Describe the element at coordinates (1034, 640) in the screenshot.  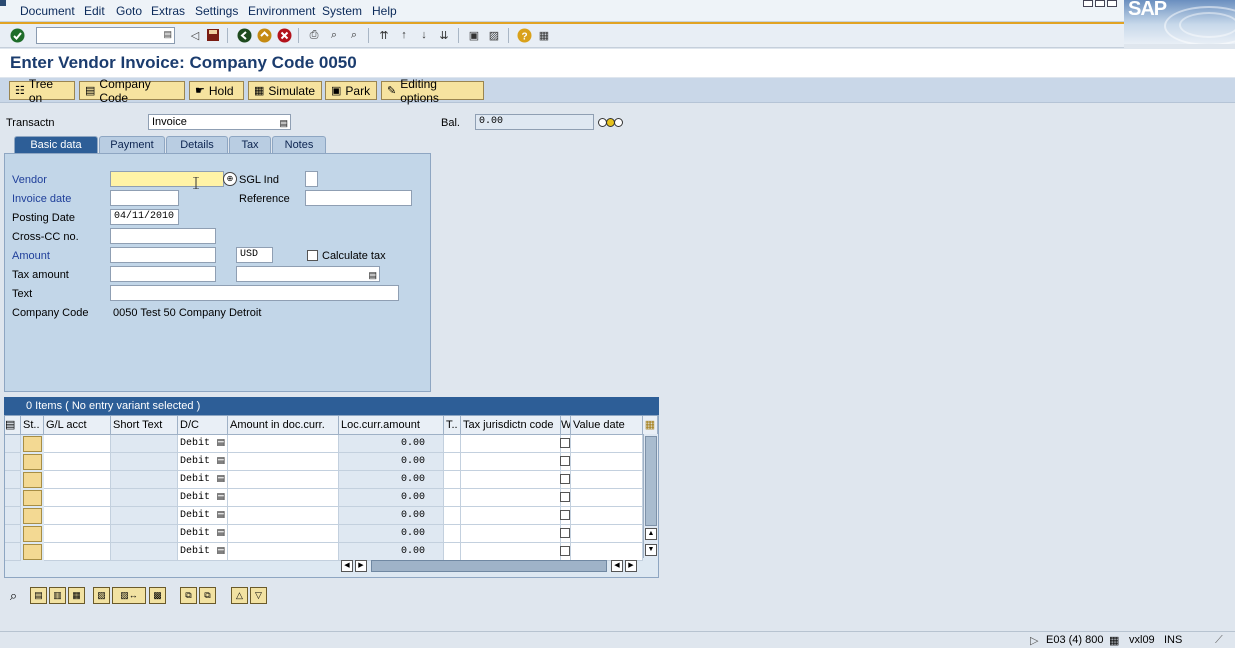
I see `status-expand-icon: ▷` at that location.